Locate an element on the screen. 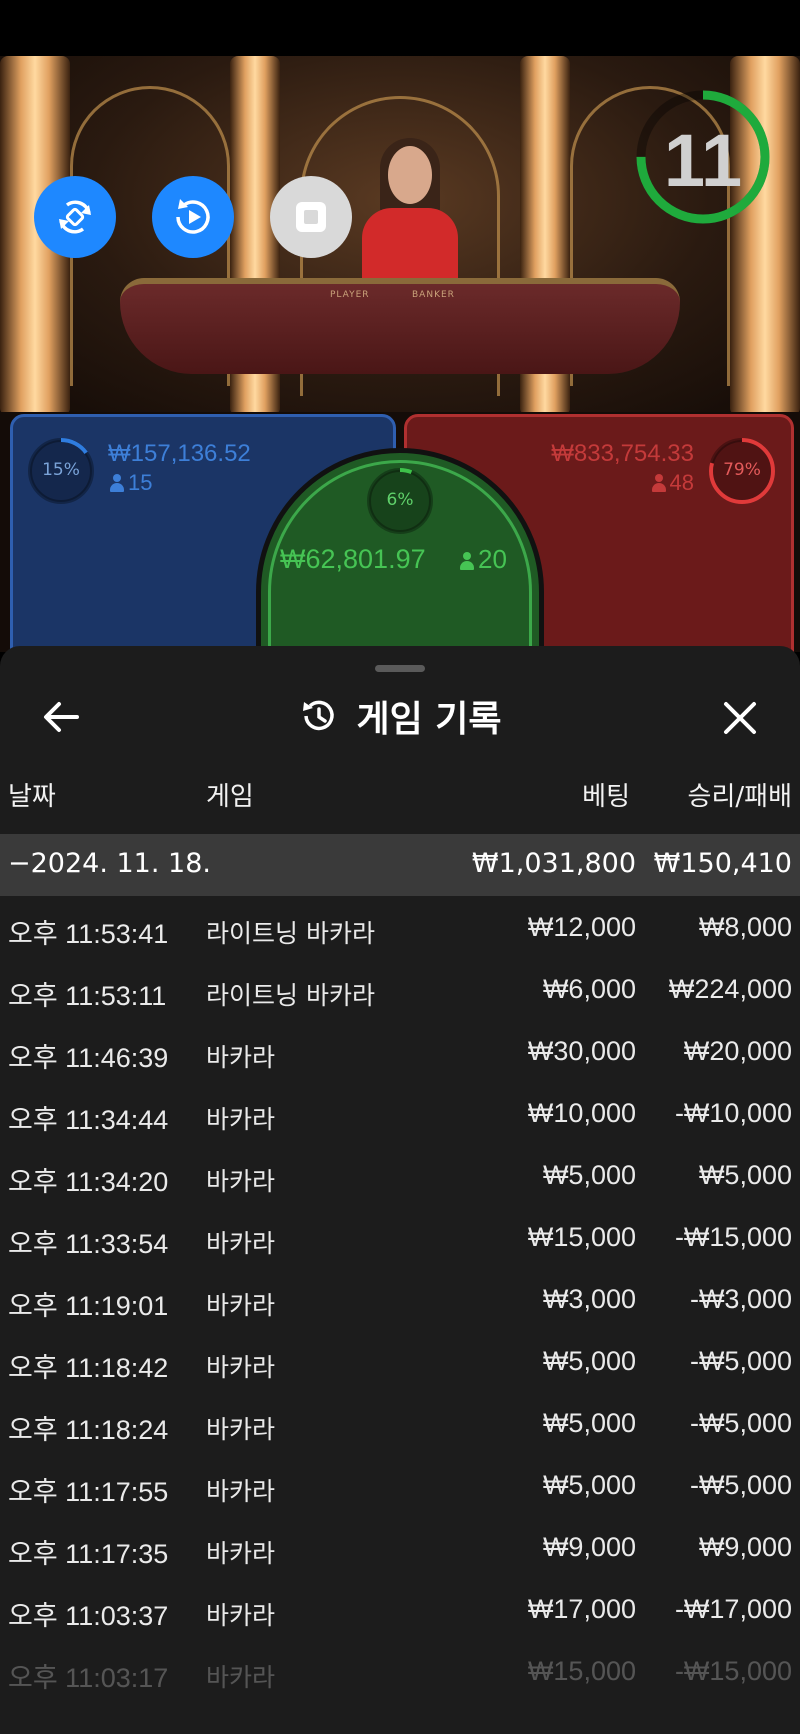 This screenshot has height=1734, width=800. row-time: 오후 11:17:55 is located at coordinates (88, 1492).